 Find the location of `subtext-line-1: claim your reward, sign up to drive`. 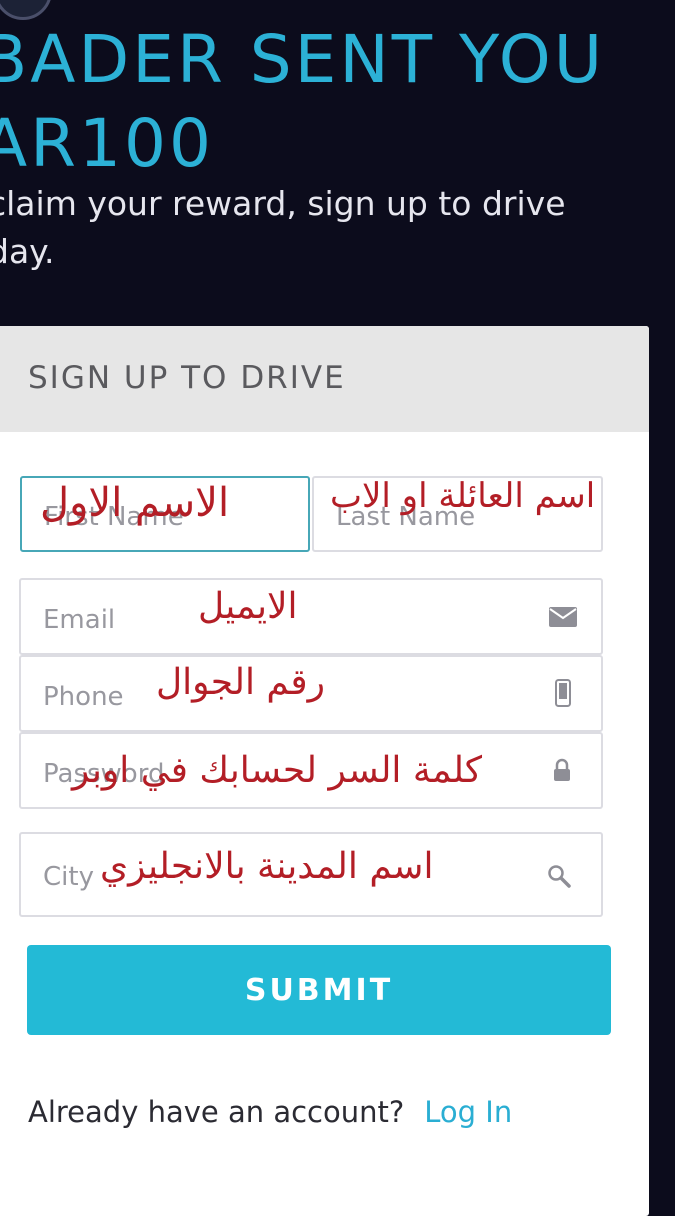

subtext-line-1: claim your reward, sign up to drive is located at coordinates (283, 203).